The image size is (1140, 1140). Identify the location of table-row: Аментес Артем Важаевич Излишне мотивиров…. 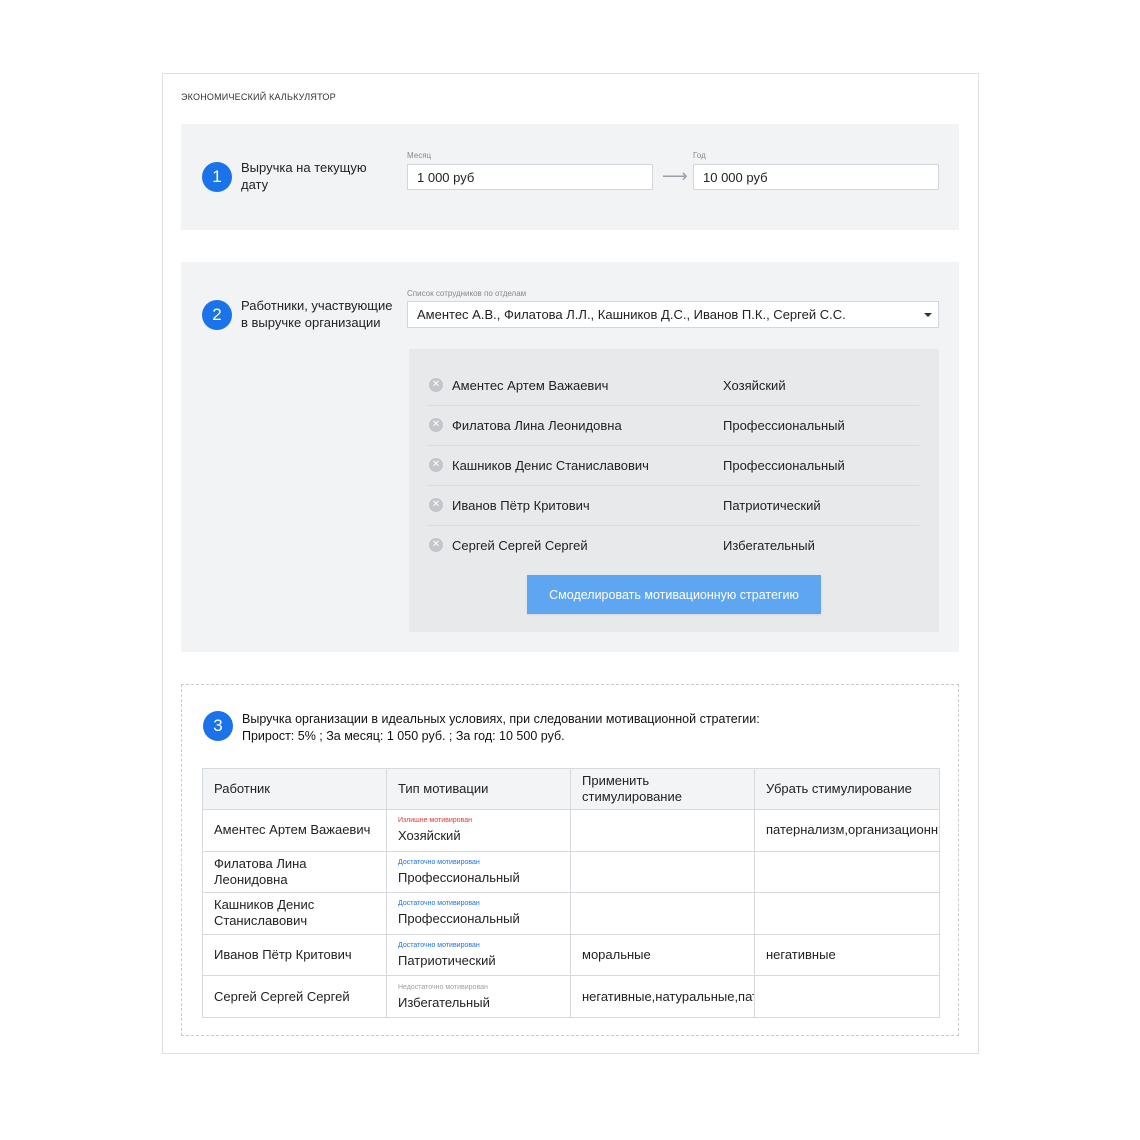
(571, 830).